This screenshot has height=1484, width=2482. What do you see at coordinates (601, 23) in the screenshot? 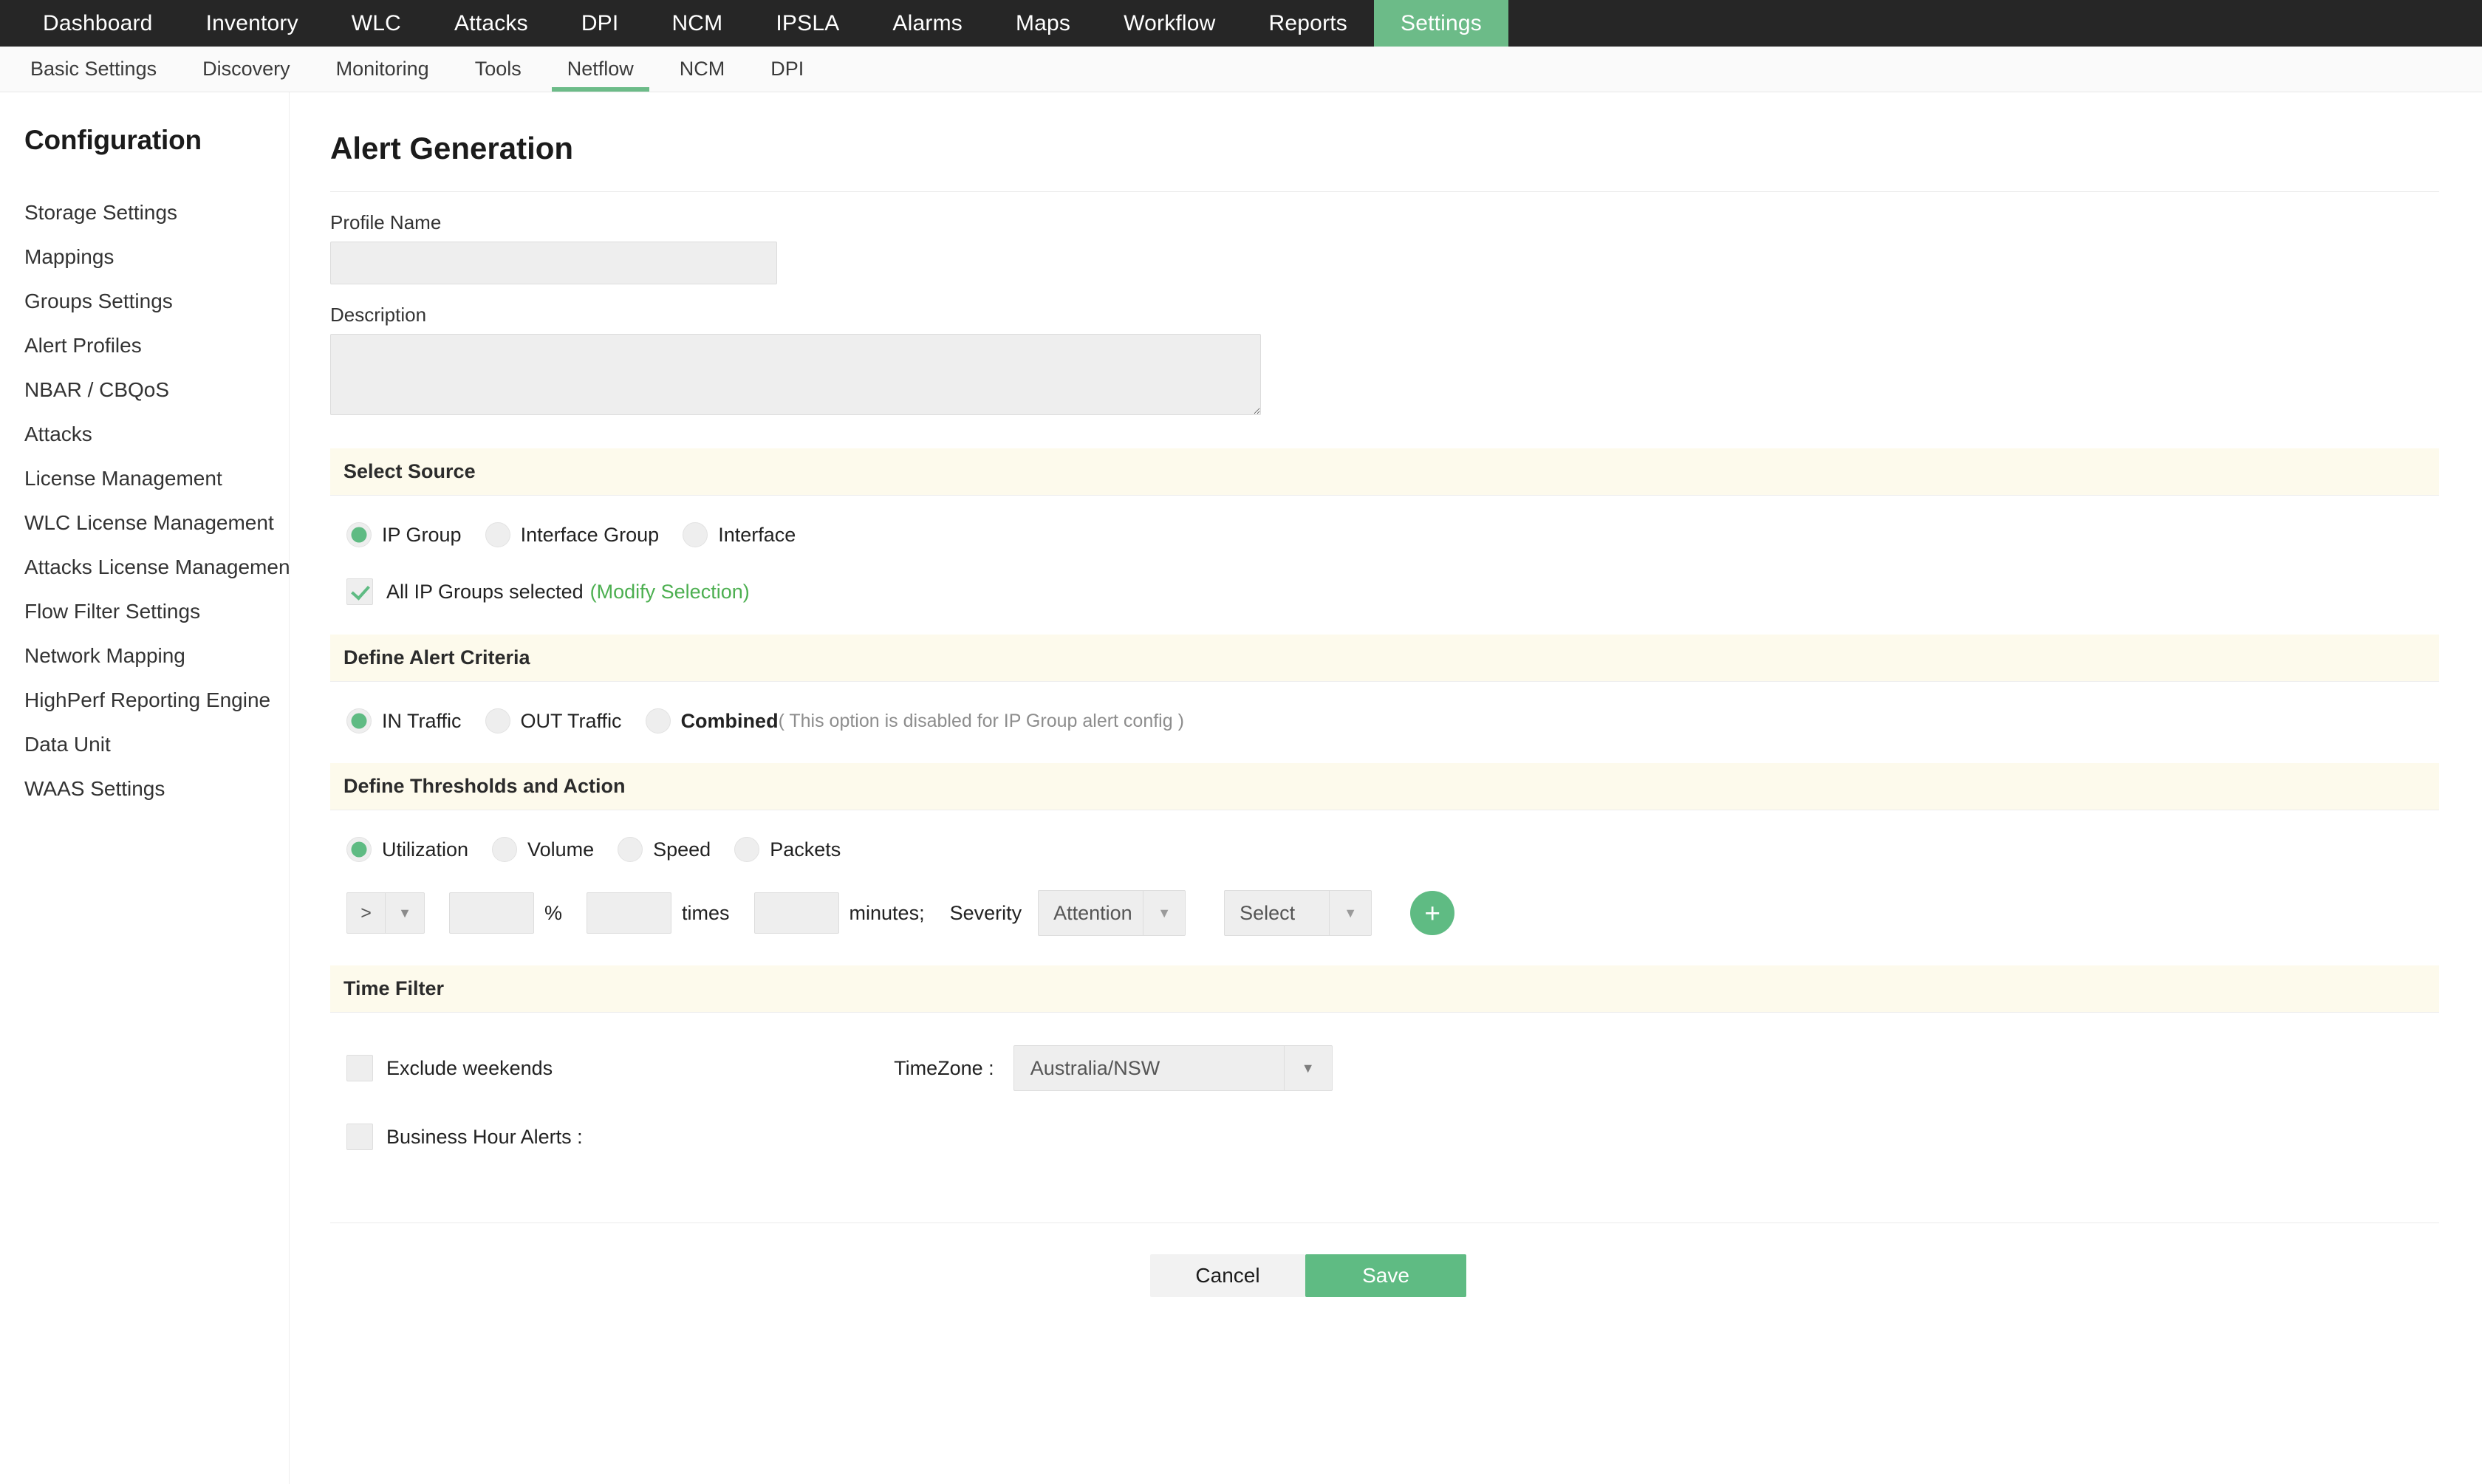
I see `topnav-item-dpi: DPI` at bounding box center [601, 23].